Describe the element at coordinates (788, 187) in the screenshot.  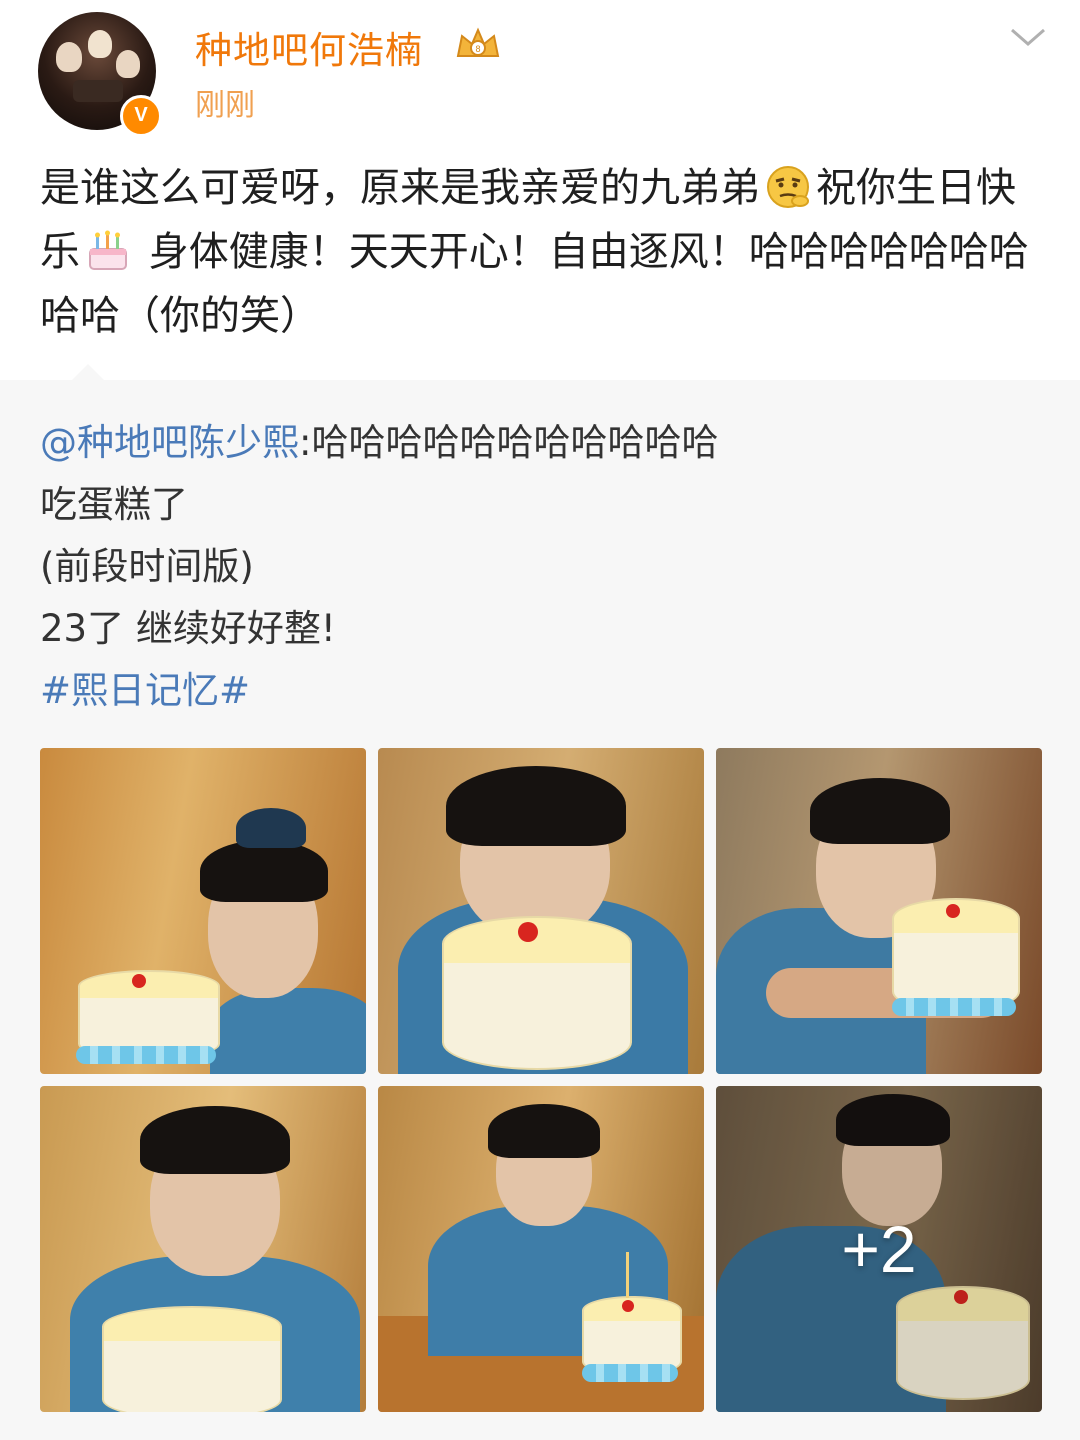
I see `emoji-thinking-icon` at that location.